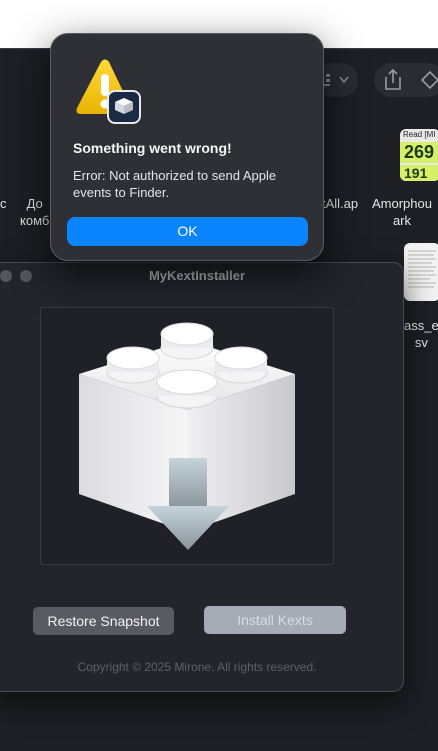 The width and height of the screenshot is (438, 751). I want to click on kext-lego-brick-download-icon, so click(187, 436).